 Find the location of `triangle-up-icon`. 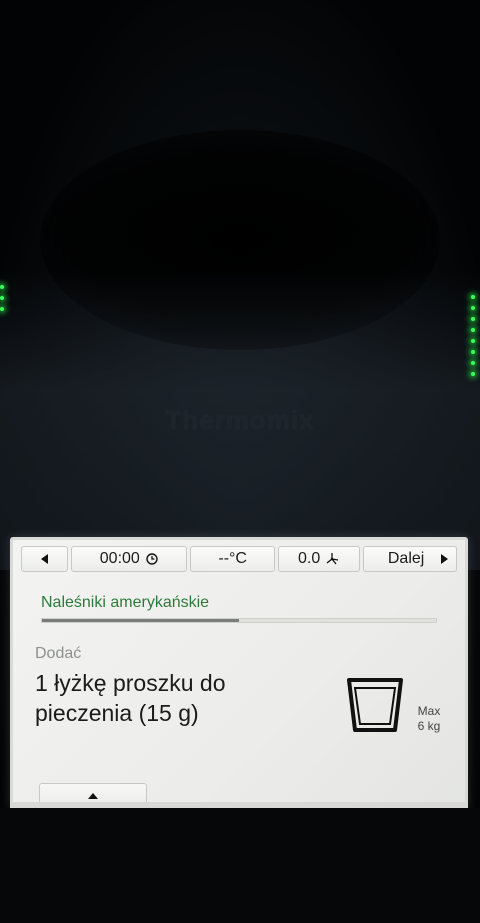

triangle-up-icon is located at coordinates (93, 796).